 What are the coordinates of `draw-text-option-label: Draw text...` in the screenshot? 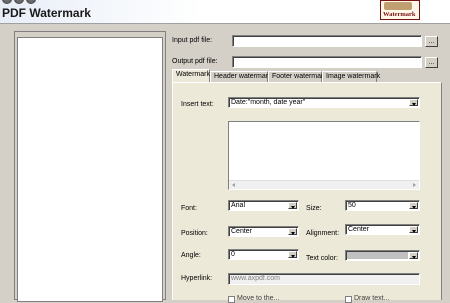 It's located at (372, 298).